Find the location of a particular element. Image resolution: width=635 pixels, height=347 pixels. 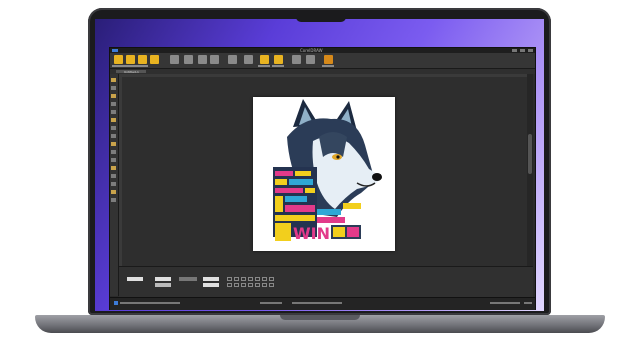

app-logo-icon is located at coordinates (115, 50).